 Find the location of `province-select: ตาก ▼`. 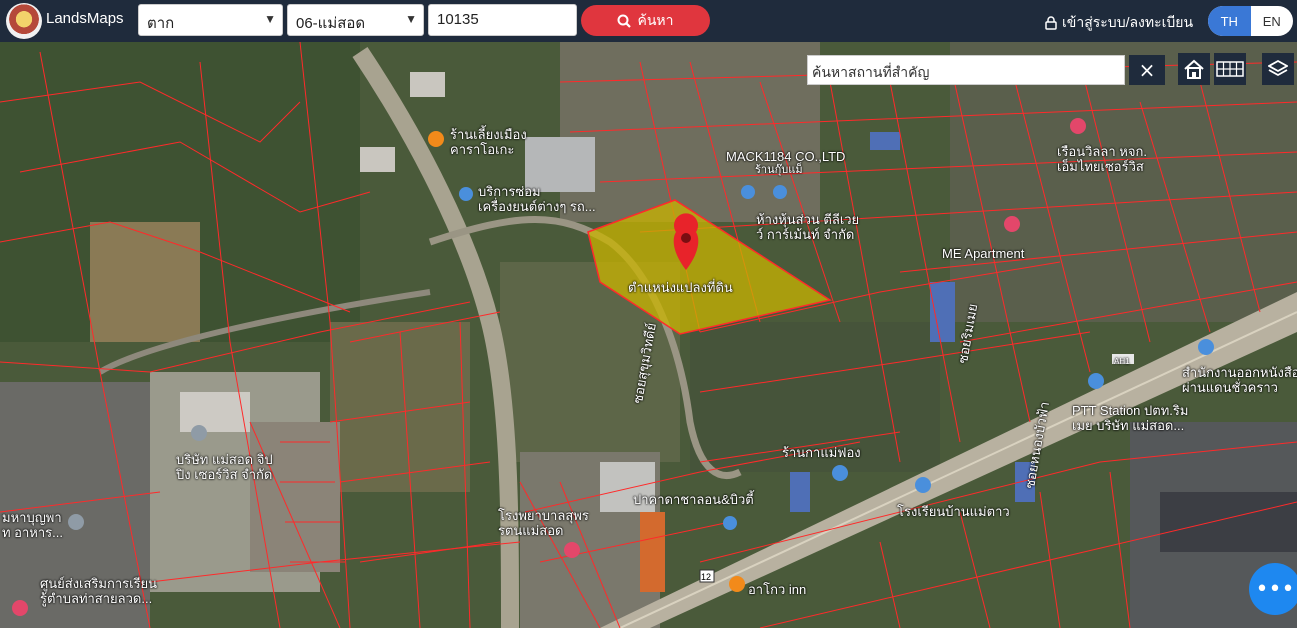

province-select: ตาก ▼ is located at coordinates (210, 20).